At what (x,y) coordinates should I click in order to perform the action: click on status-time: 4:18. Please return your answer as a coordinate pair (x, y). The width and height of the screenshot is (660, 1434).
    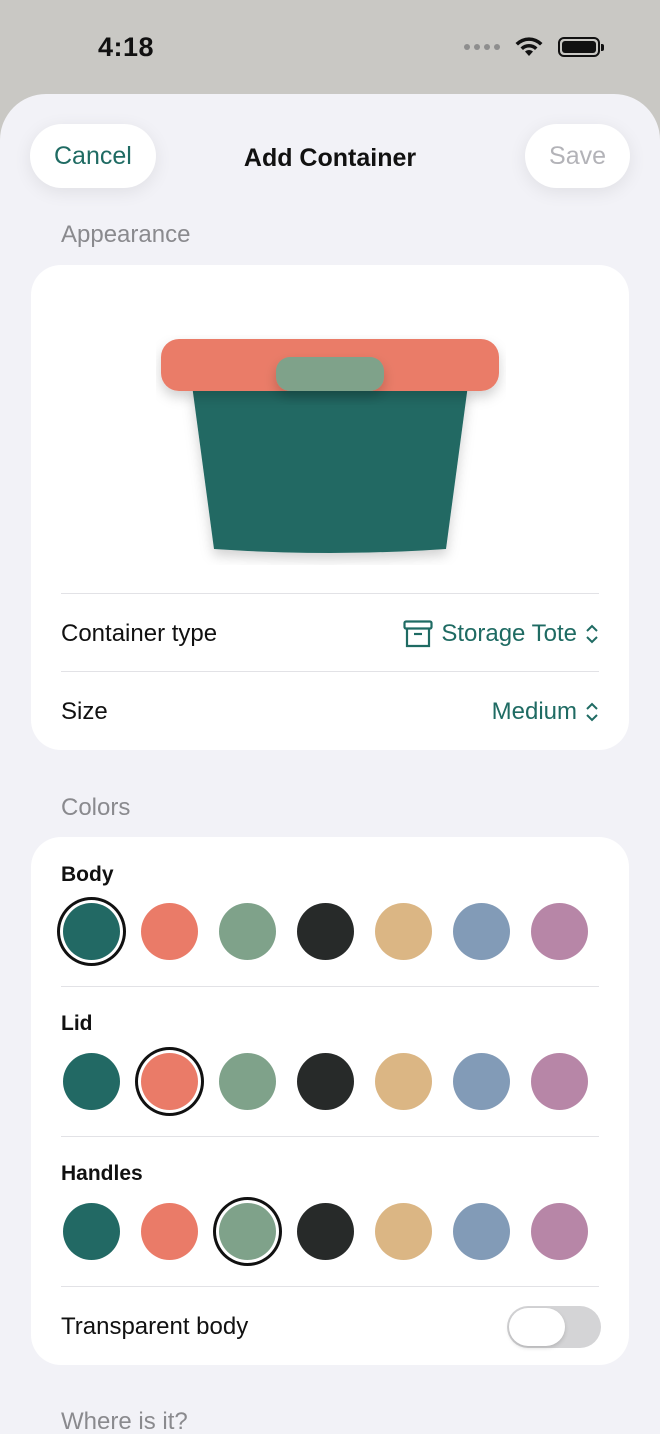
    Looking at the image, I should click on (126, 47).